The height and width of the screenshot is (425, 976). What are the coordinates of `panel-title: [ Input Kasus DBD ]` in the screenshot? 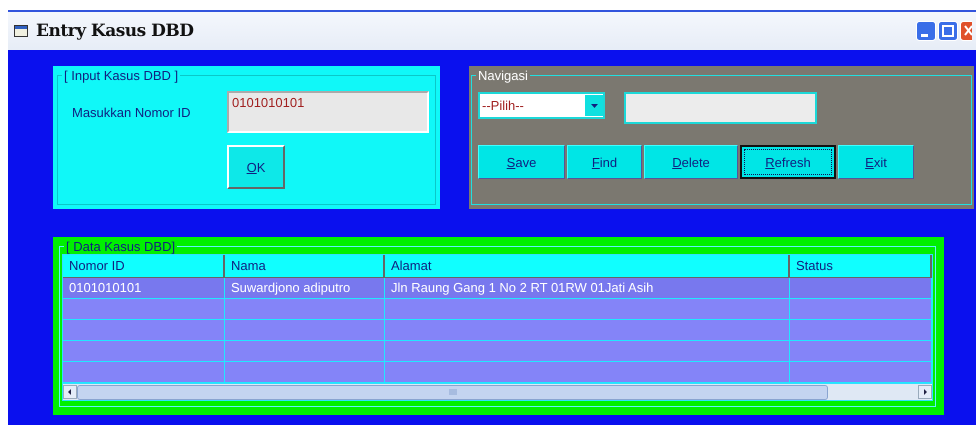 It's located at (121, 75).